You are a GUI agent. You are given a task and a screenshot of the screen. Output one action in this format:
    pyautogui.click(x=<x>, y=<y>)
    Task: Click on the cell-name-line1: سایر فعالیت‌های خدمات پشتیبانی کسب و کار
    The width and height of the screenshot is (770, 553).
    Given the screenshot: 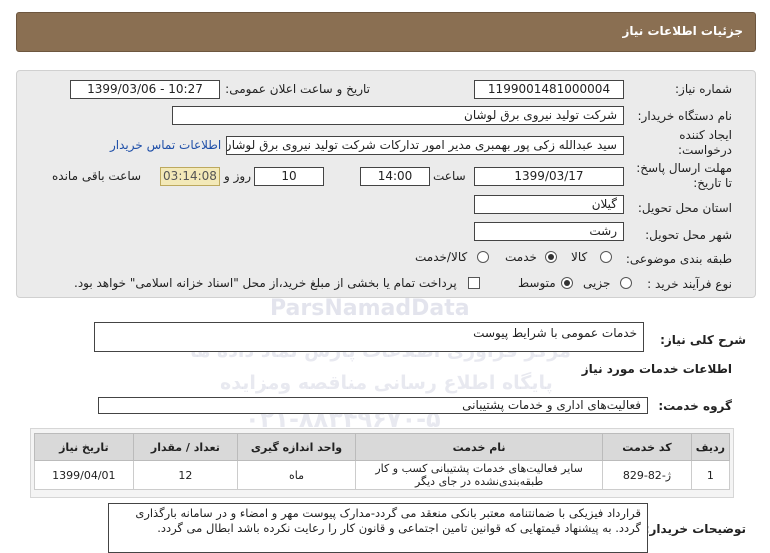 What is the action you would take?
    pyautogui.click(x=479, y=468)
    